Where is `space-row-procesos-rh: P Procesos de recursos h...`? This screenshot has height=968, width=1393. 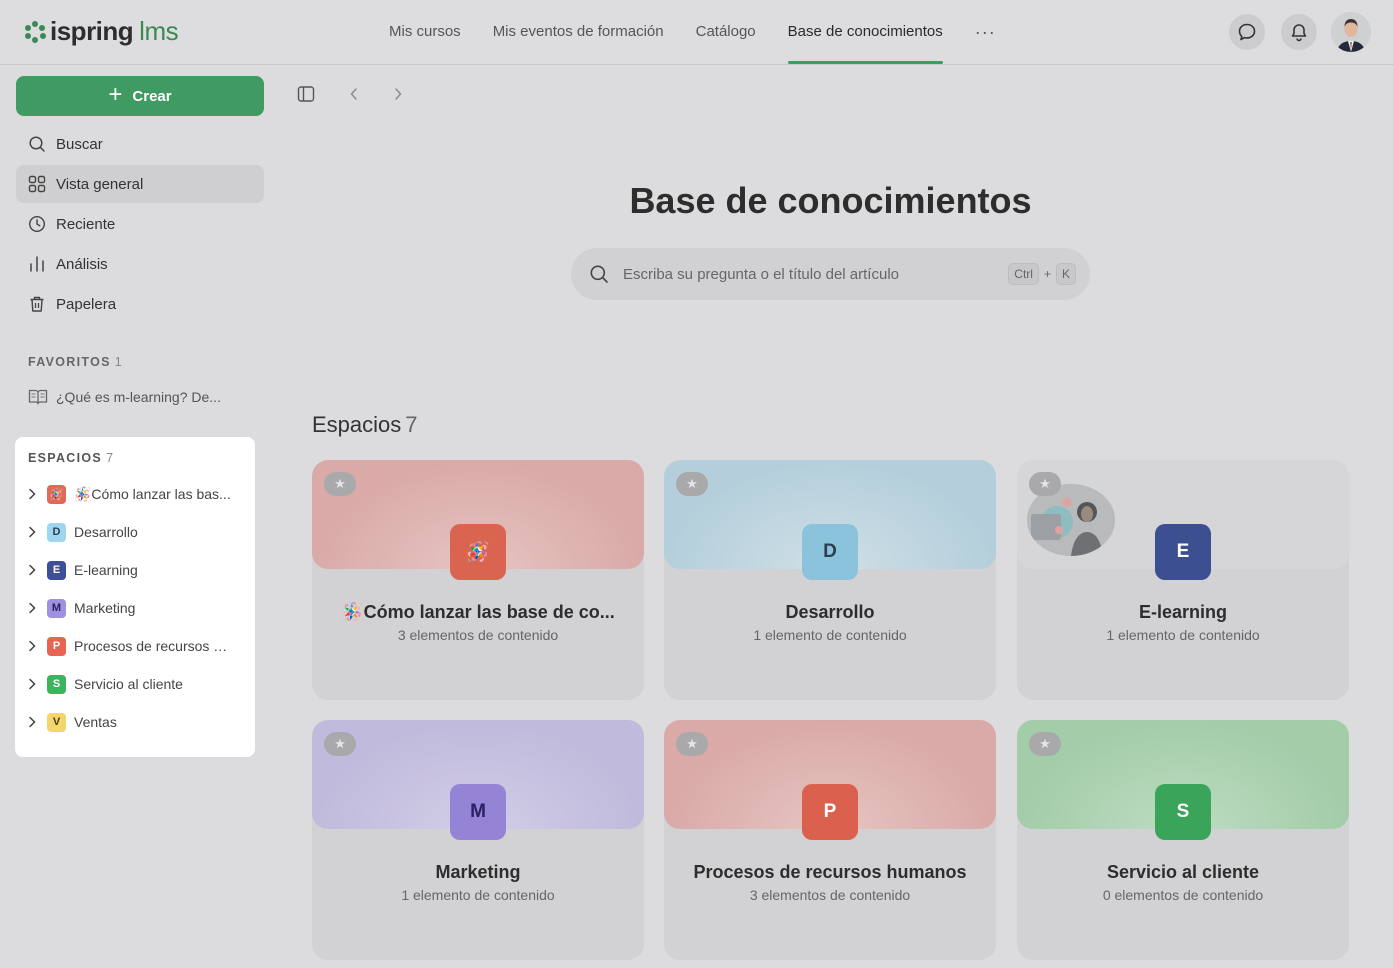
space-row-procesos-rh: P Procesos de recursos h... is located at coordinates (128, 646).